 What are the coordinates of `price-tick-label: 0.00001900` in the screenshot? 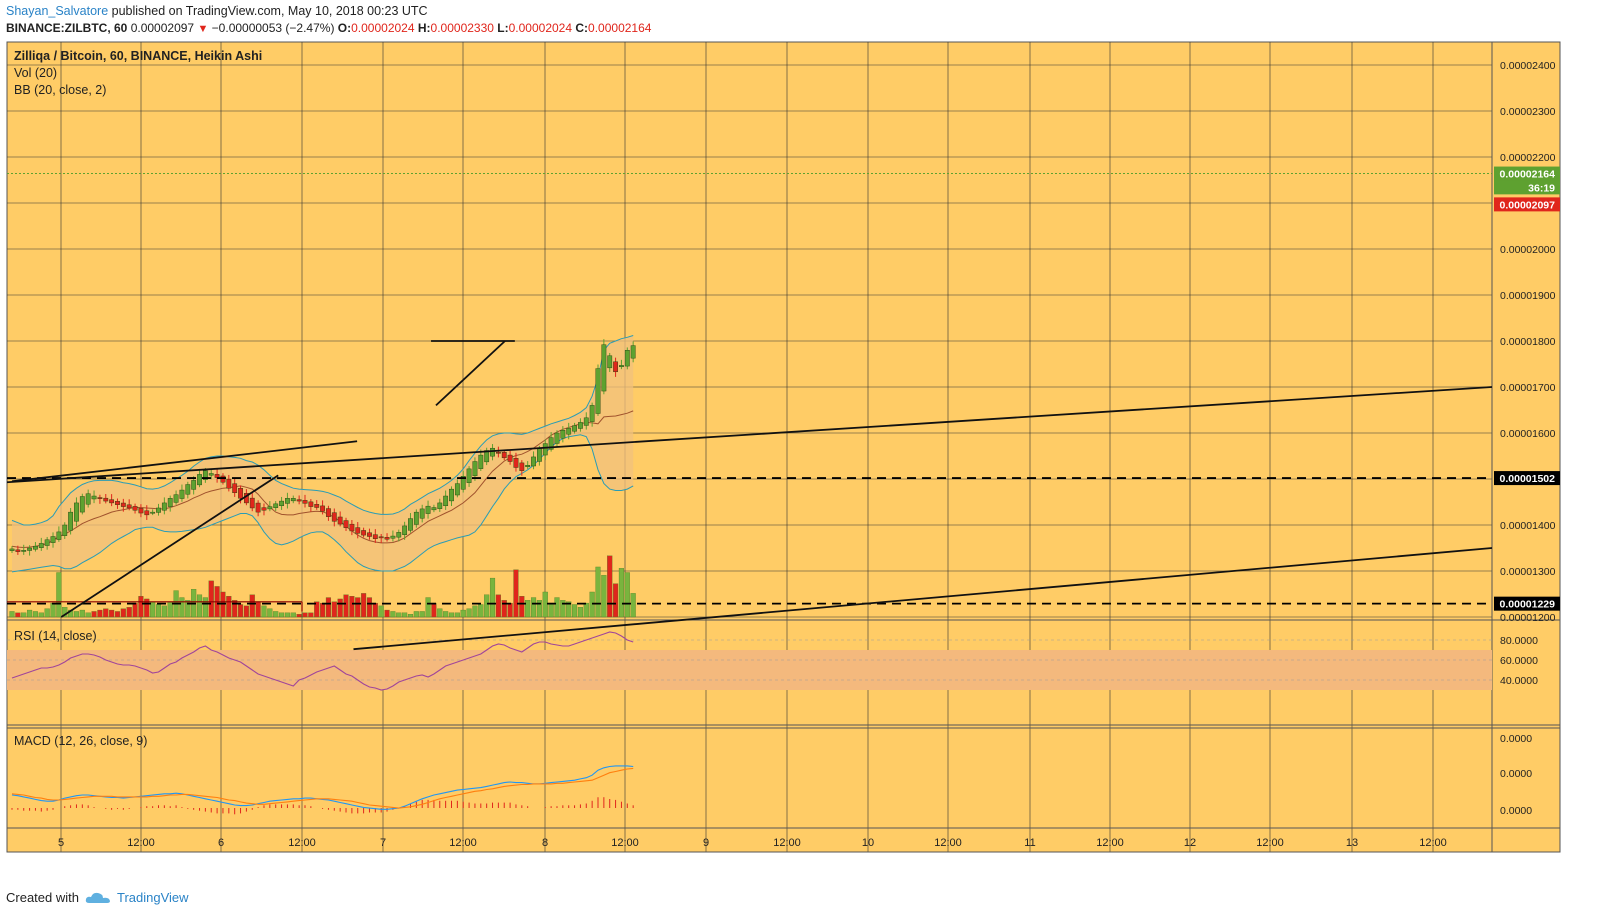 It's located at (1528, 296).